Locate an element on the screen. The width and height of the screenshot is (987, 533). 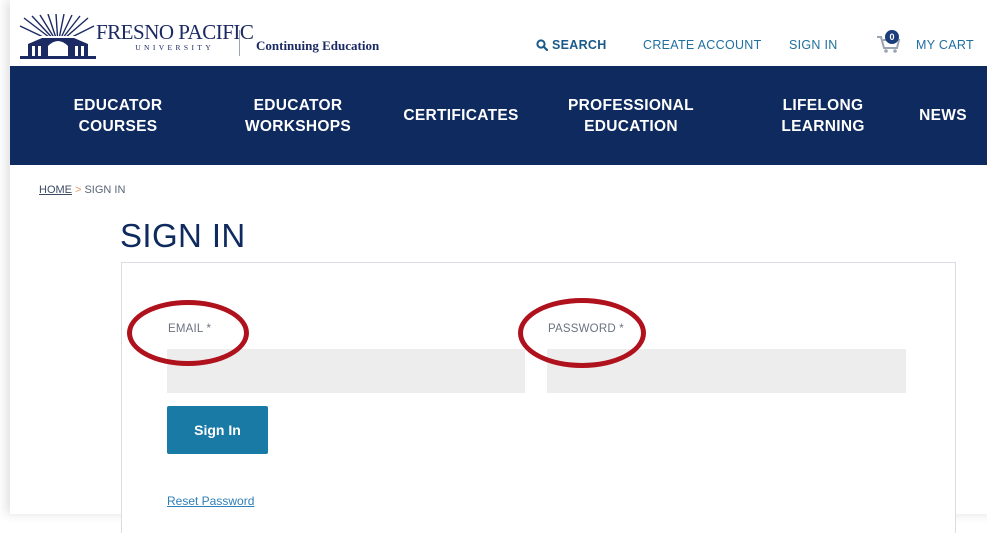
sign-in-link: SIGN IN is located at coordinates (813, 45).